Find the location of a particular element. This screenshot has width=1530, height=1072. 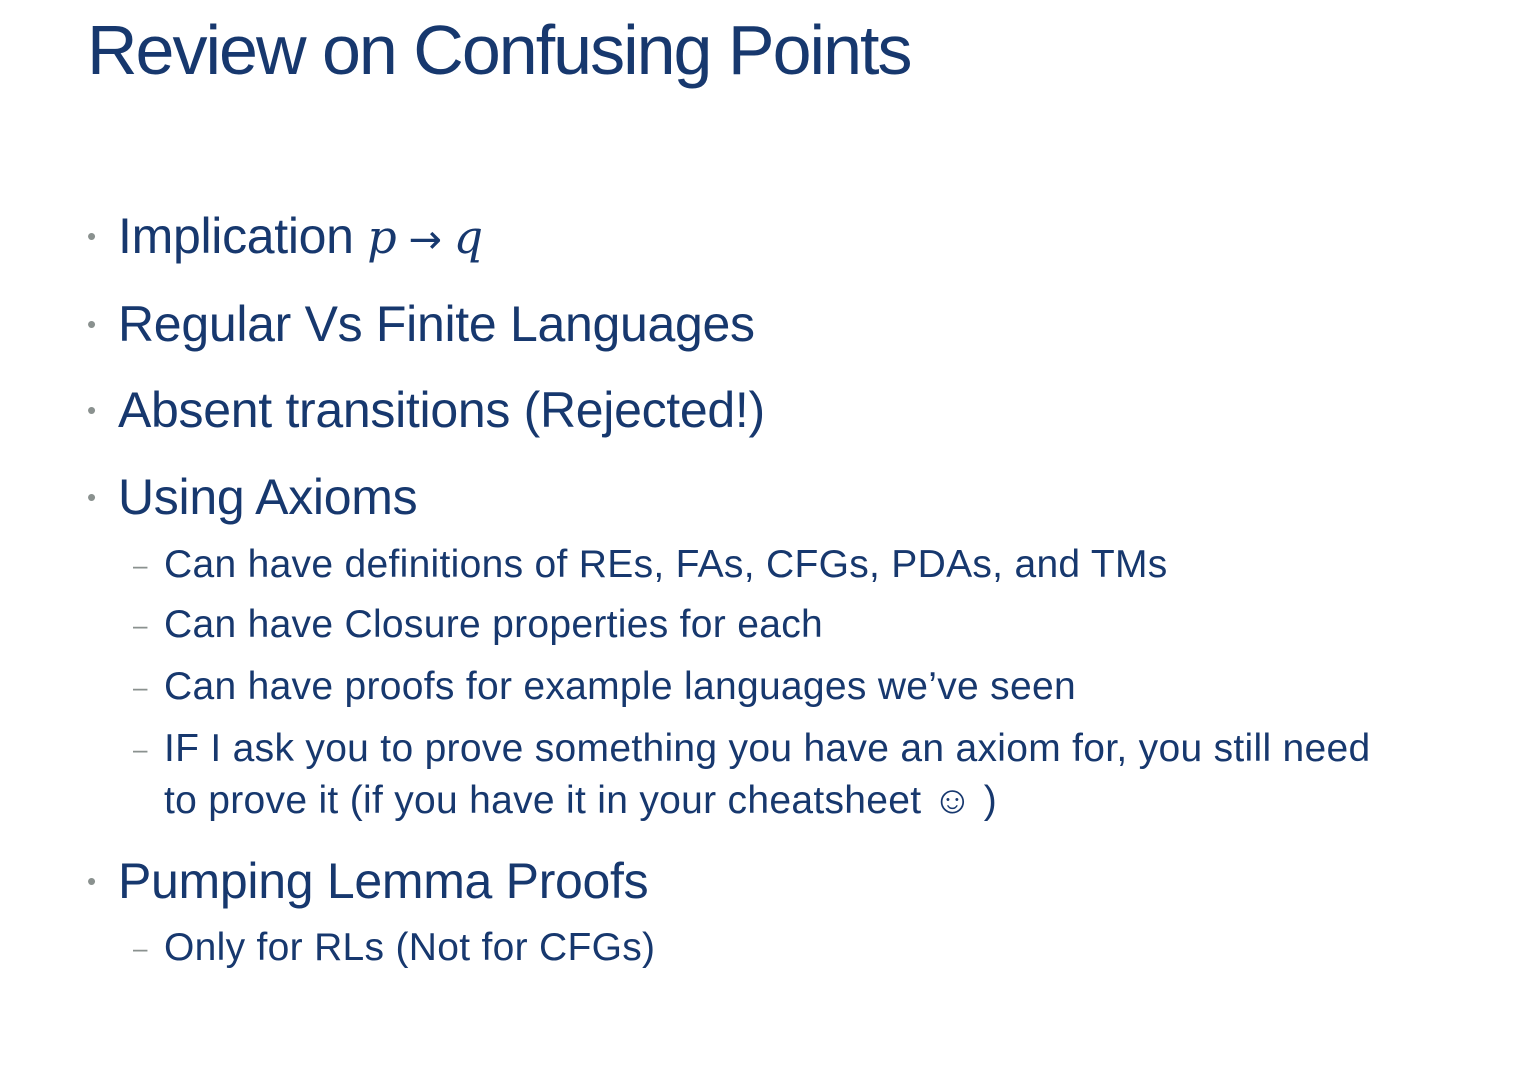

bullet-text: Absent transitions (Rejected!) is located at coordinates (441, 410).